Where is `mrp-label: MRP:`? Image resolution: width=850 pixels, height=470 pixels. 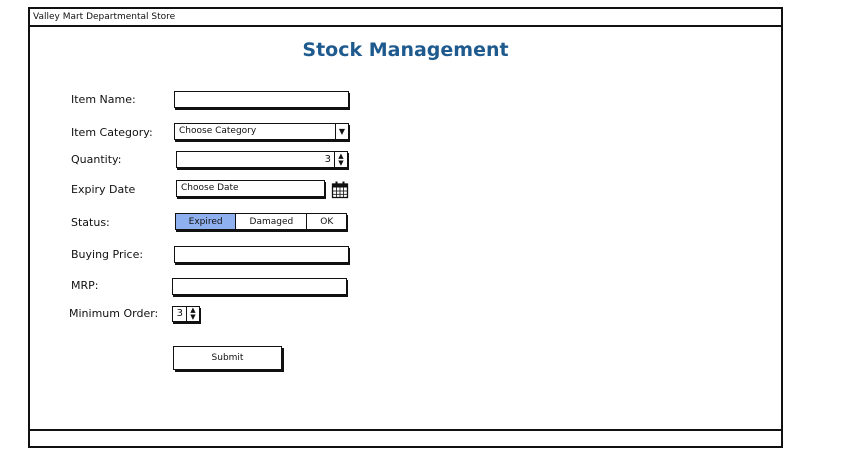 mrp-label: MRP: is located at coordinates (85, 285).